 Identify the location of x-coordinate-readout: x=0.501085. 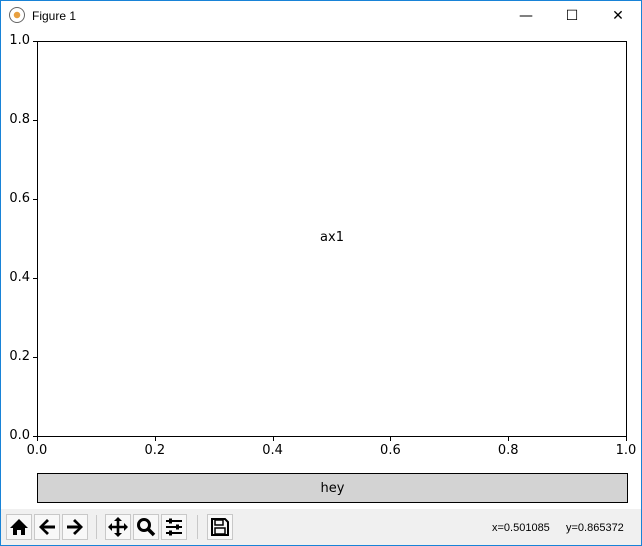
(521, 528).